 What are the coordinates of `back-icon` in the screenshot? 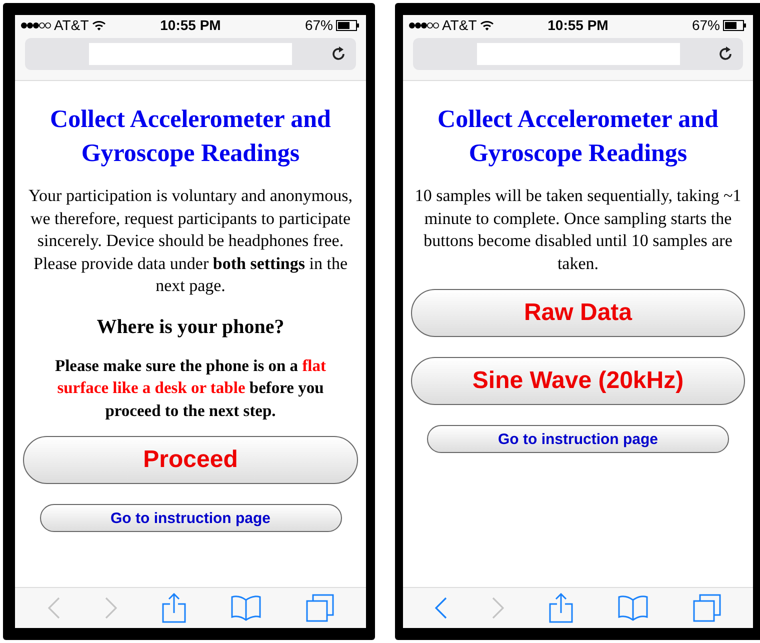 It's located at (441, 608).